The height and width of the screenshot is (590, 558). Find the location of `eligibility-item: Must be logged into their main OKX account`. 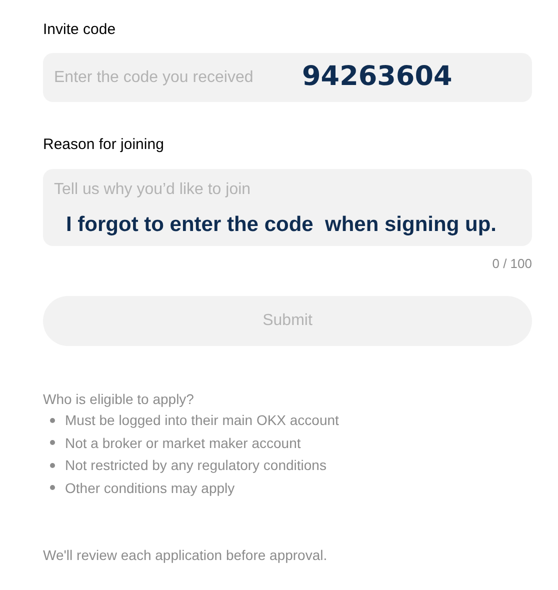

eligibility-item: Must be logged into their main OKX account is located at coordinates (202, 420).